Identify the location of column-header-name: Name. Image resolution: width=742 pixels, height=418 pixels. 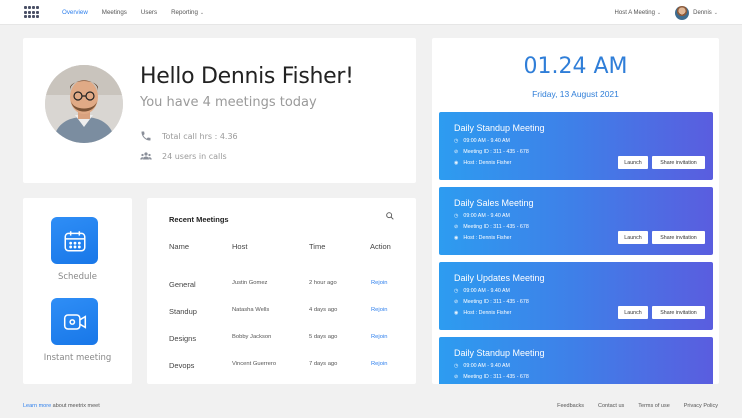
(179, 246).